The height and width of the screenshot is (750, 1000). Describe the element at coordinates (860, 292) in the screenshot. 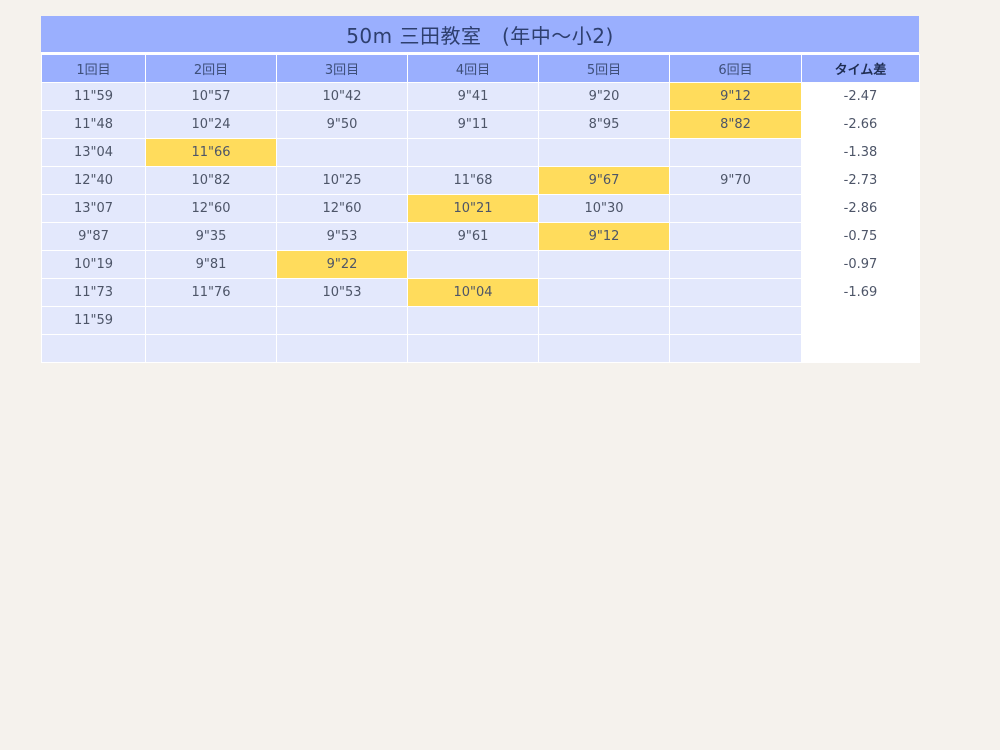

I see `time-diff-cell: -1.69` at that location.